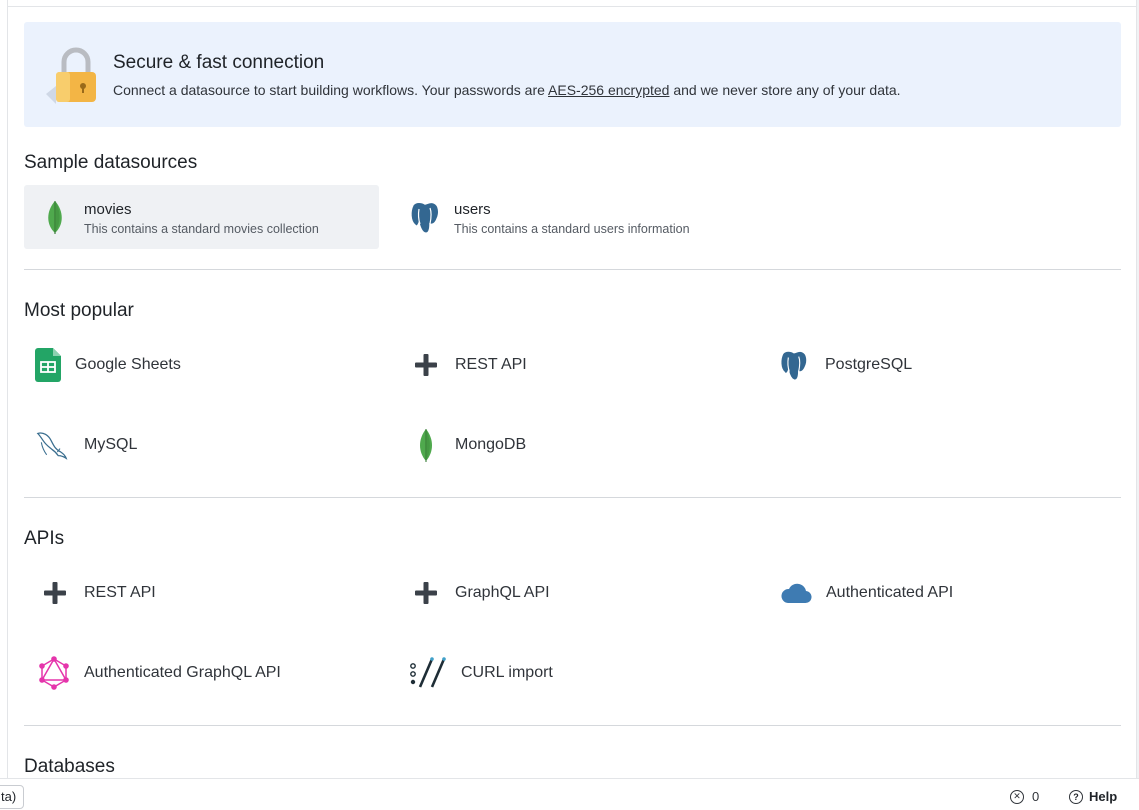  Describe the element at coordinates (1017, 796) in the screenshot. I see `error-circle-icon: ✕` at that location.